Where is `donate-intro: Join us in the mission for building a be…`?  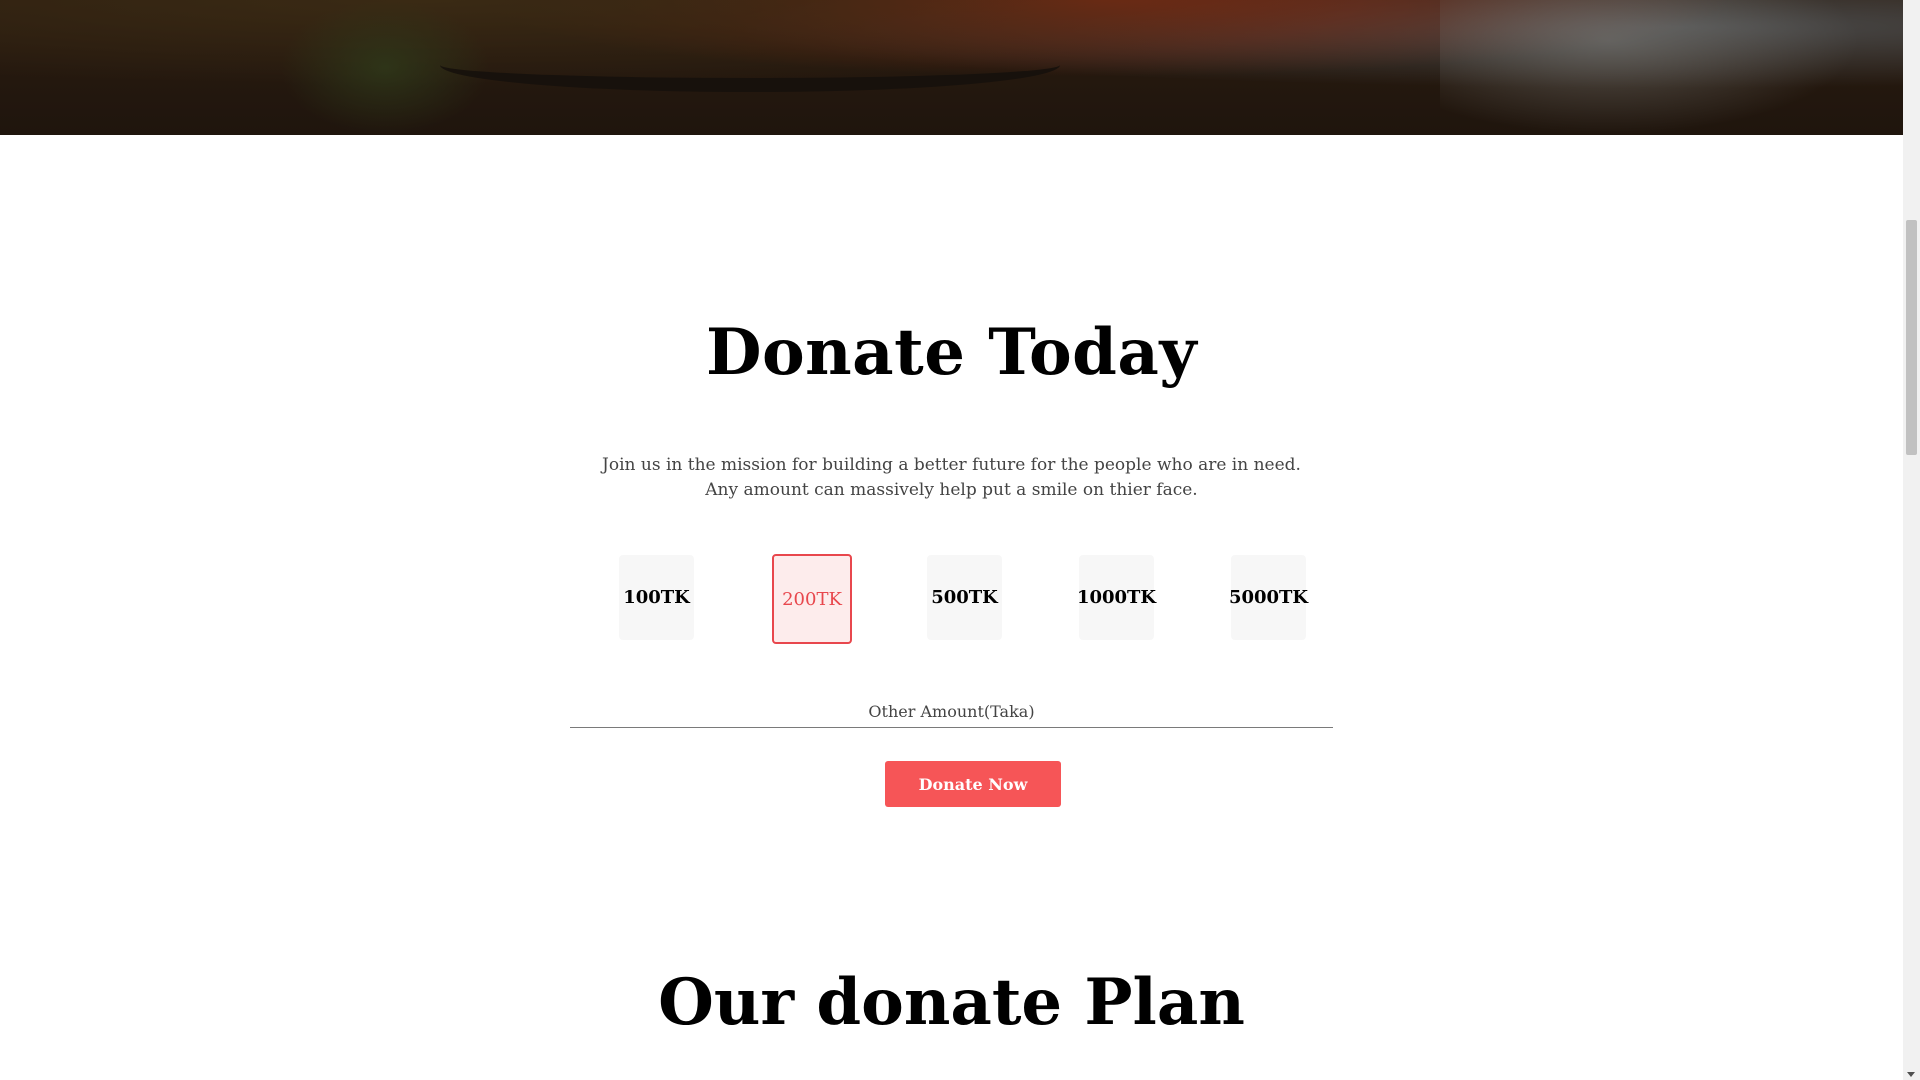
donate-intro: Join us in the mission for building a be… is located at coordinates (951, 478).